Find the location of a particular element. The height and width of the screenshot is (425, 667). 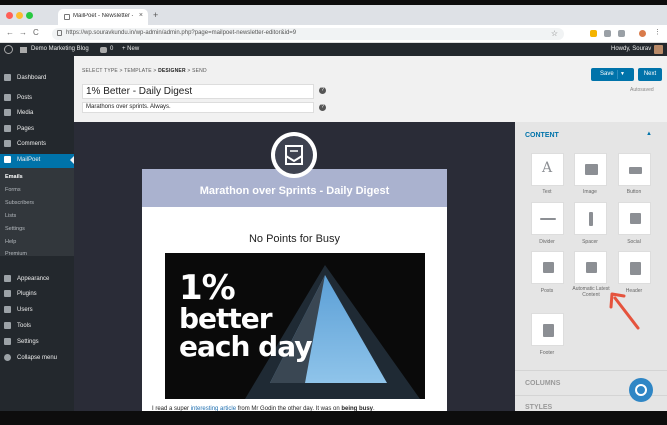

columns-section-title: COLUMNS is located at coordinates (542, 383).